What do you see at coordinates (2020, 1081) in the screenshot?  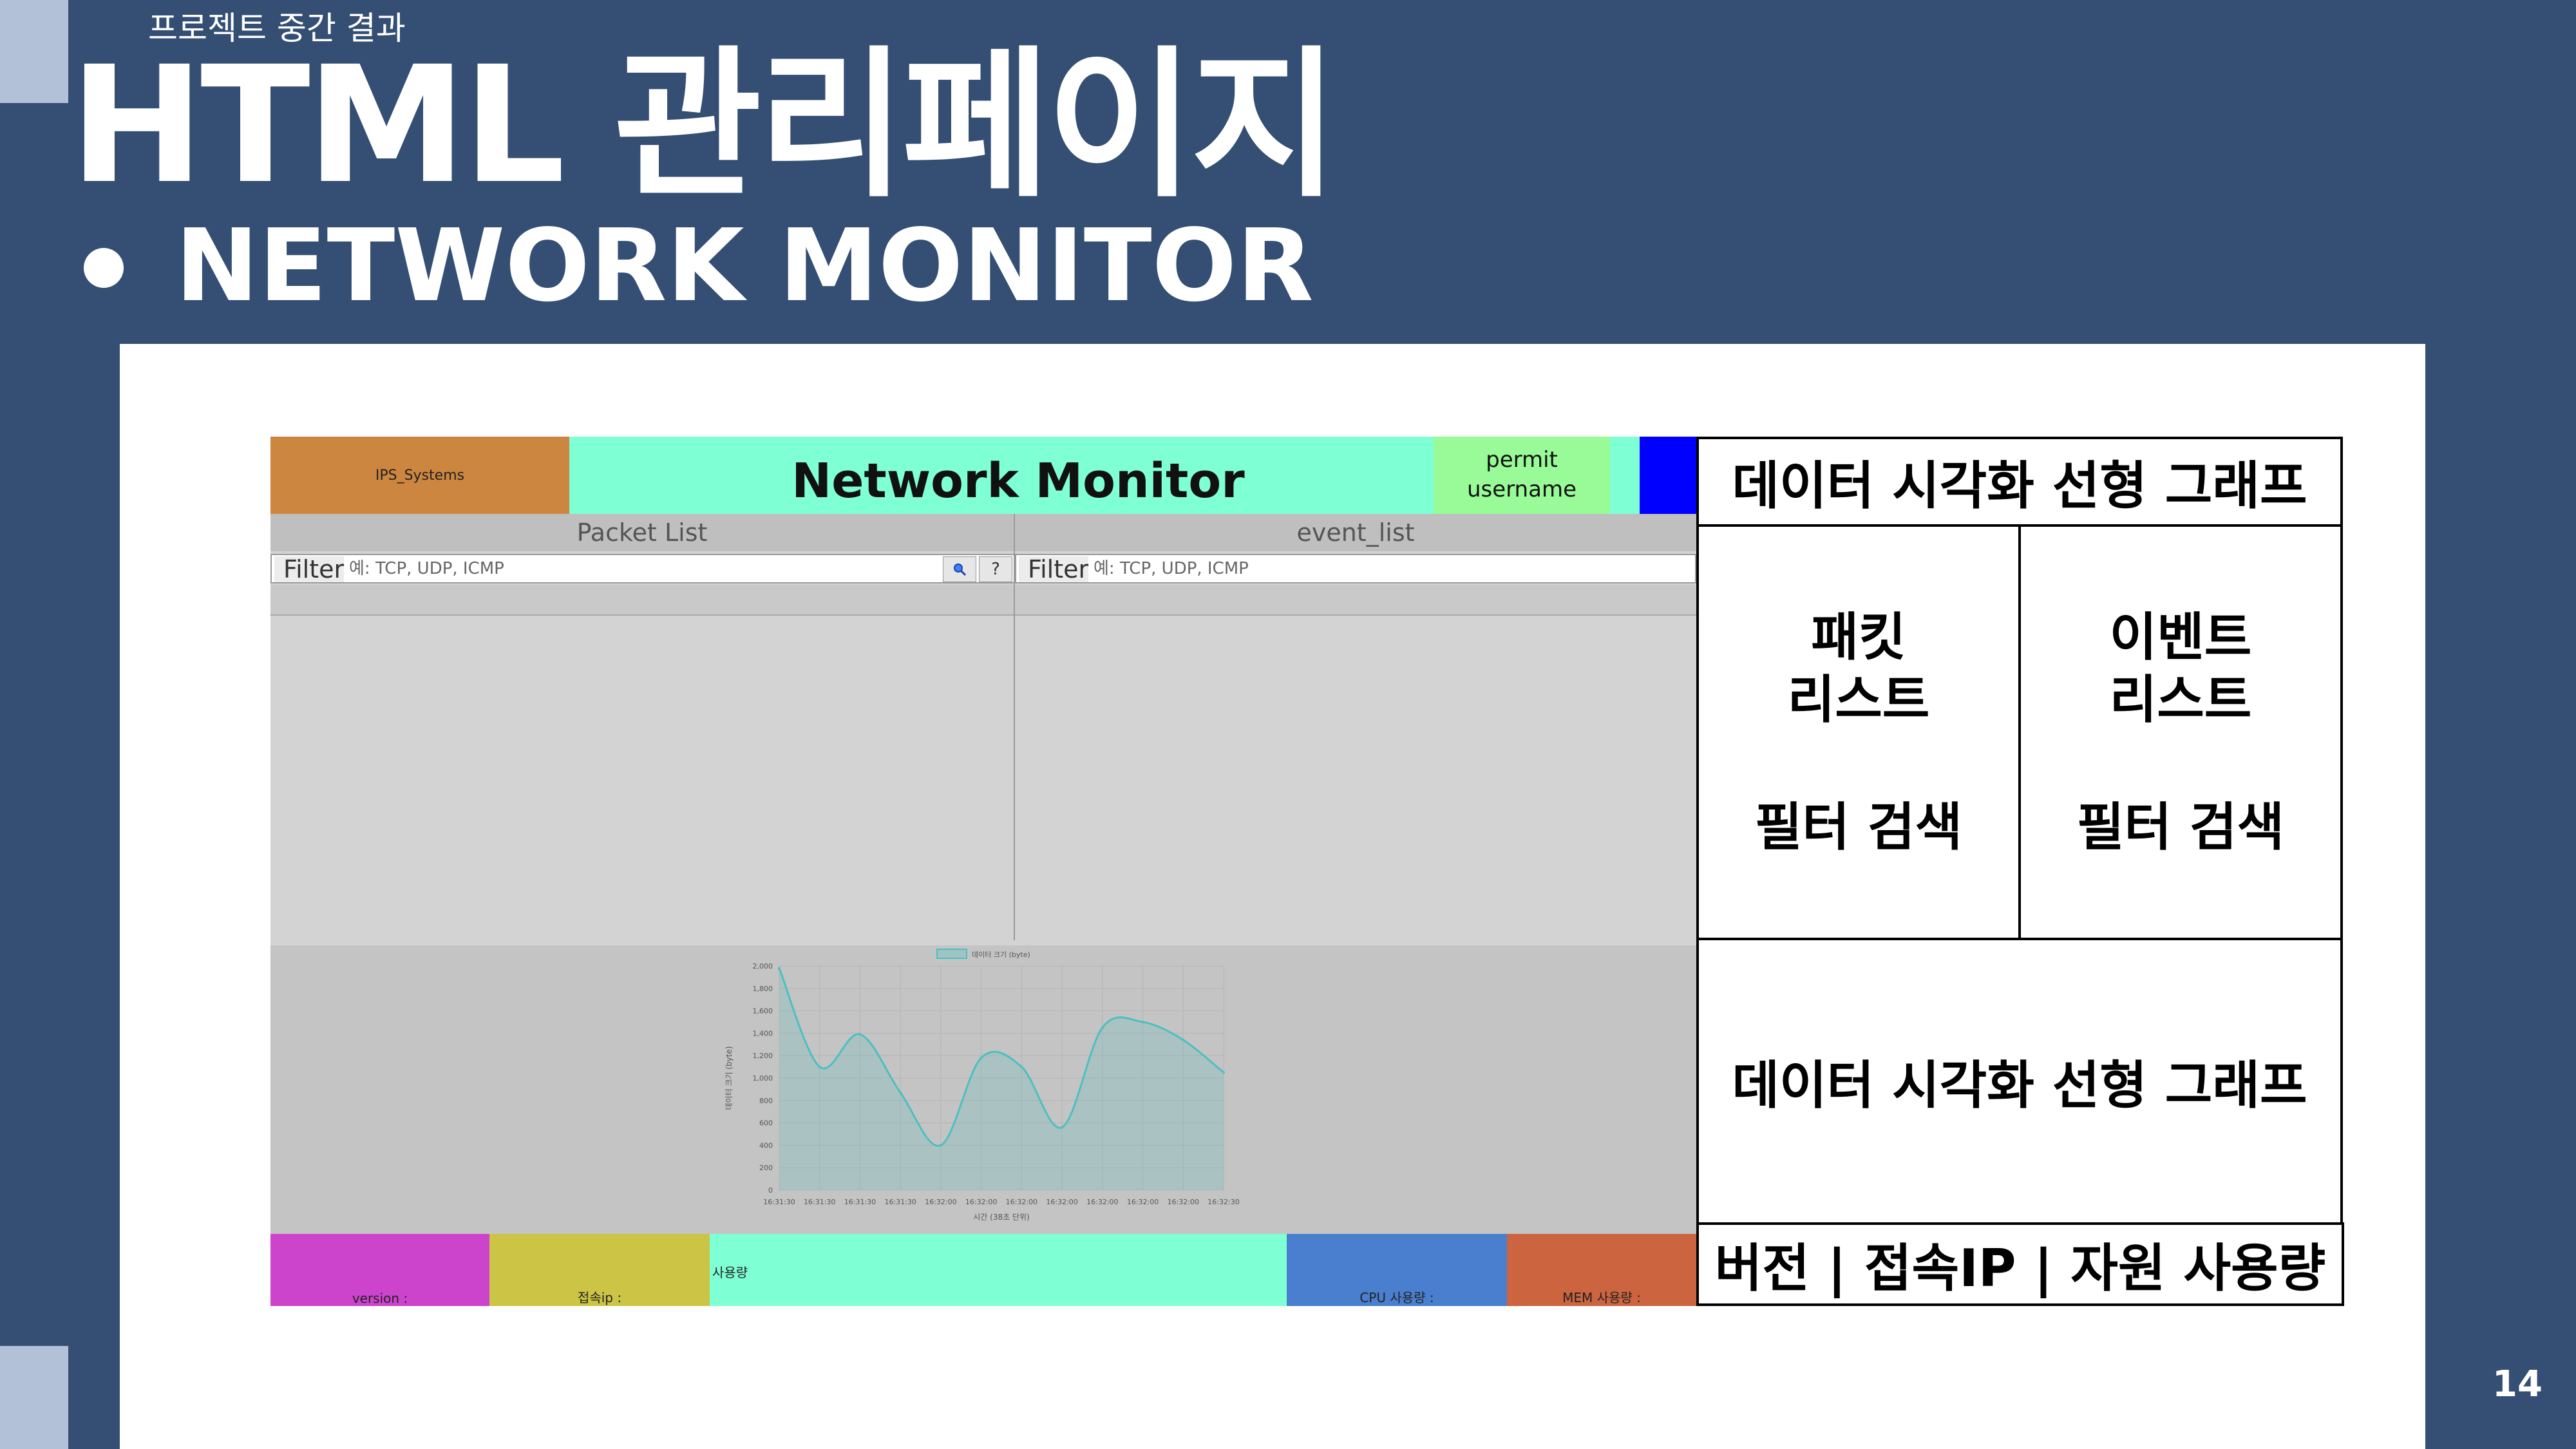 I see `annotation-bottom-graph: 데이터 시각화 선형 그래프` at bounding box center [2020, 1081].